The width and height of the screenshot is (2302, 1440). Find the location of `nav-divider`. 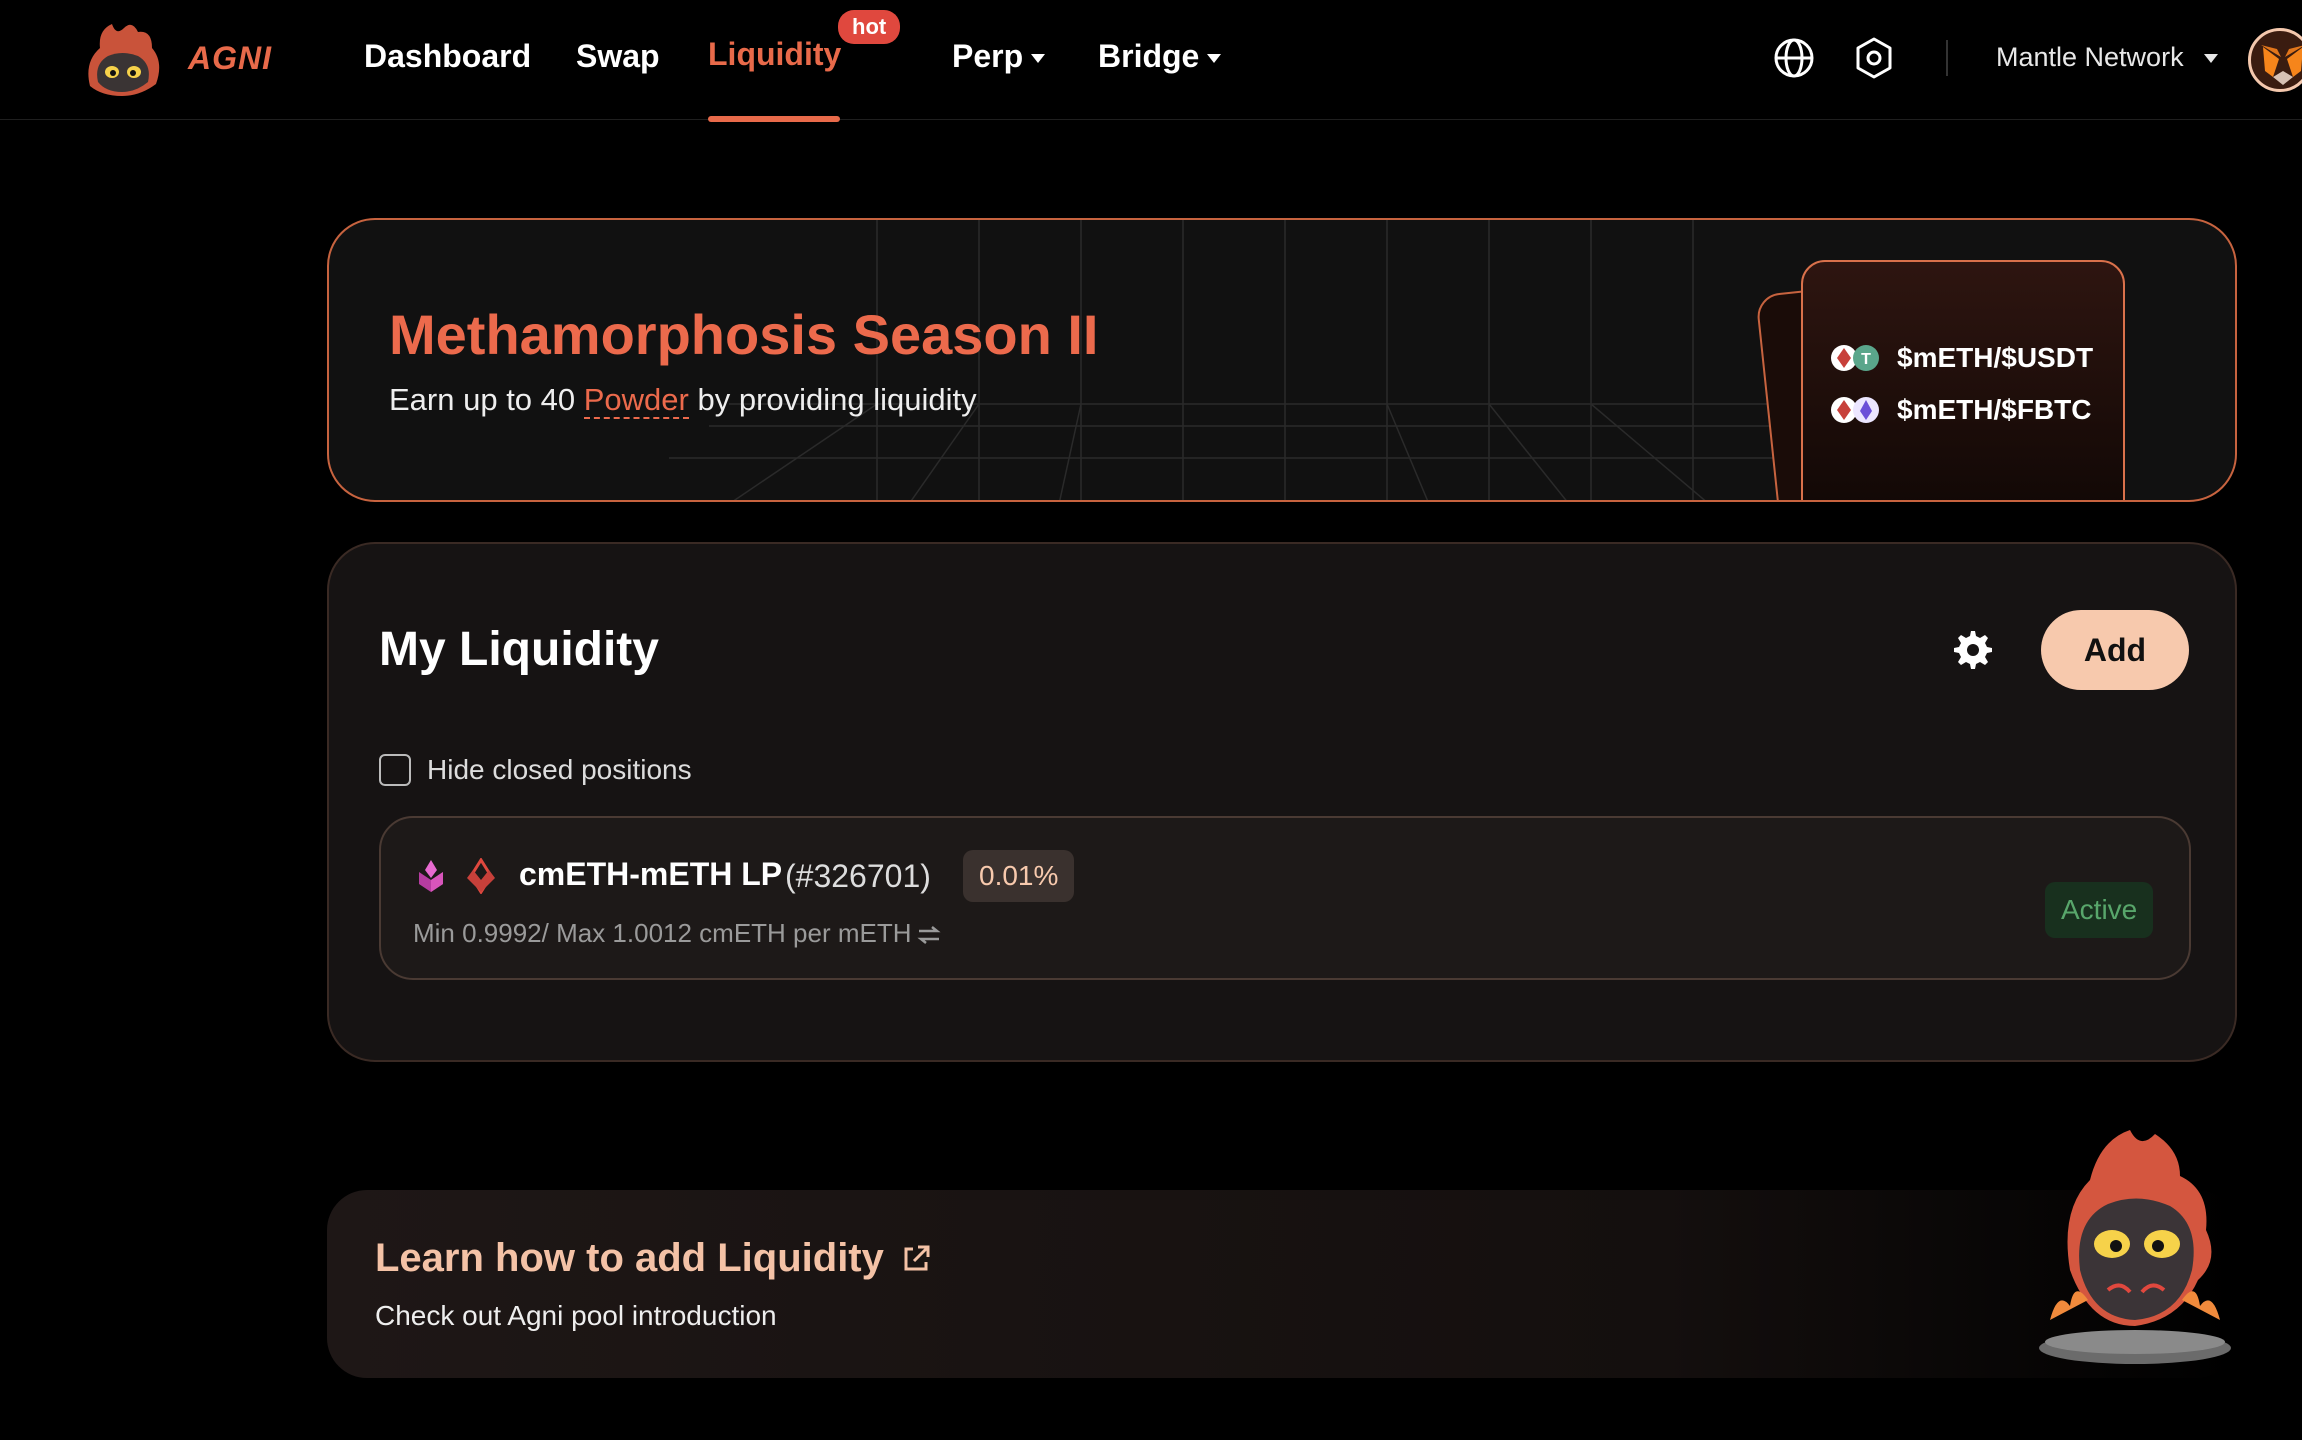

nav-divider is located at coordinates (1947, 58).